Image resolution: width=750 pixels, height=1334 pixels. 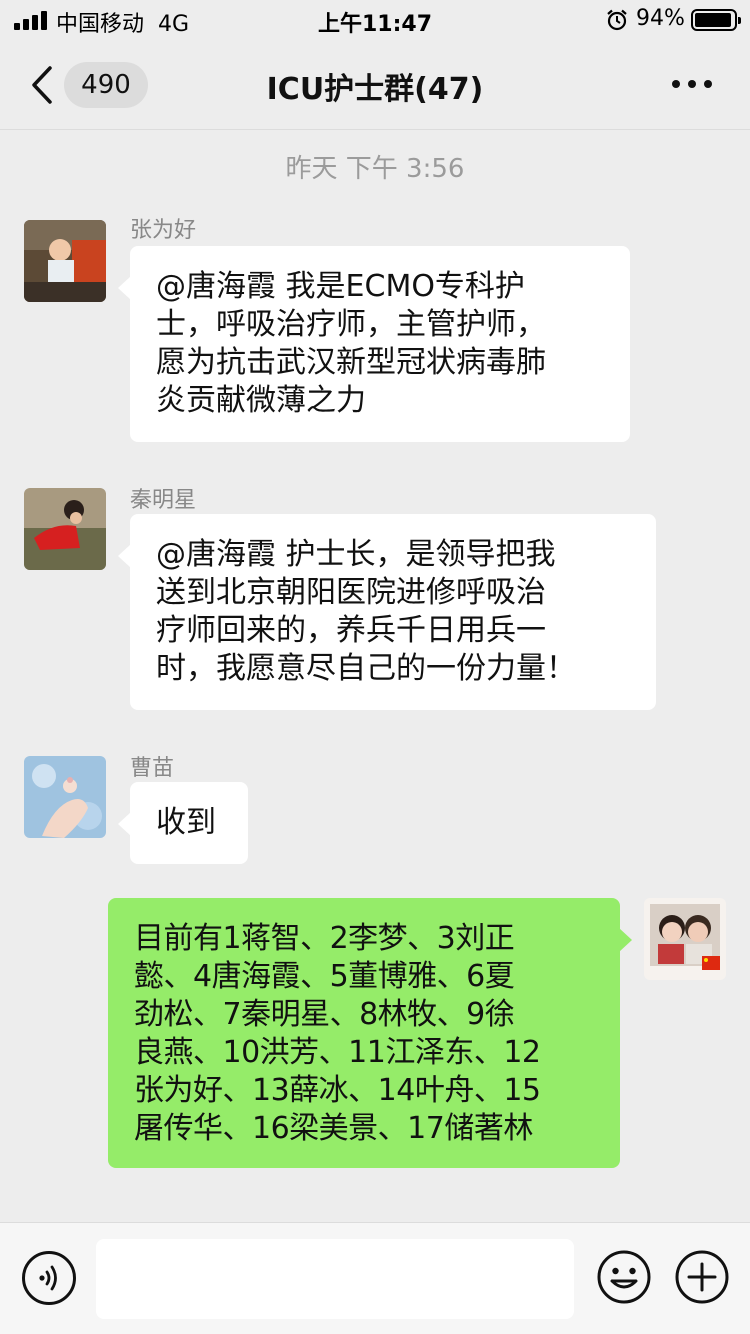 I want to click on my-avatar, so click(x=685, y=939).